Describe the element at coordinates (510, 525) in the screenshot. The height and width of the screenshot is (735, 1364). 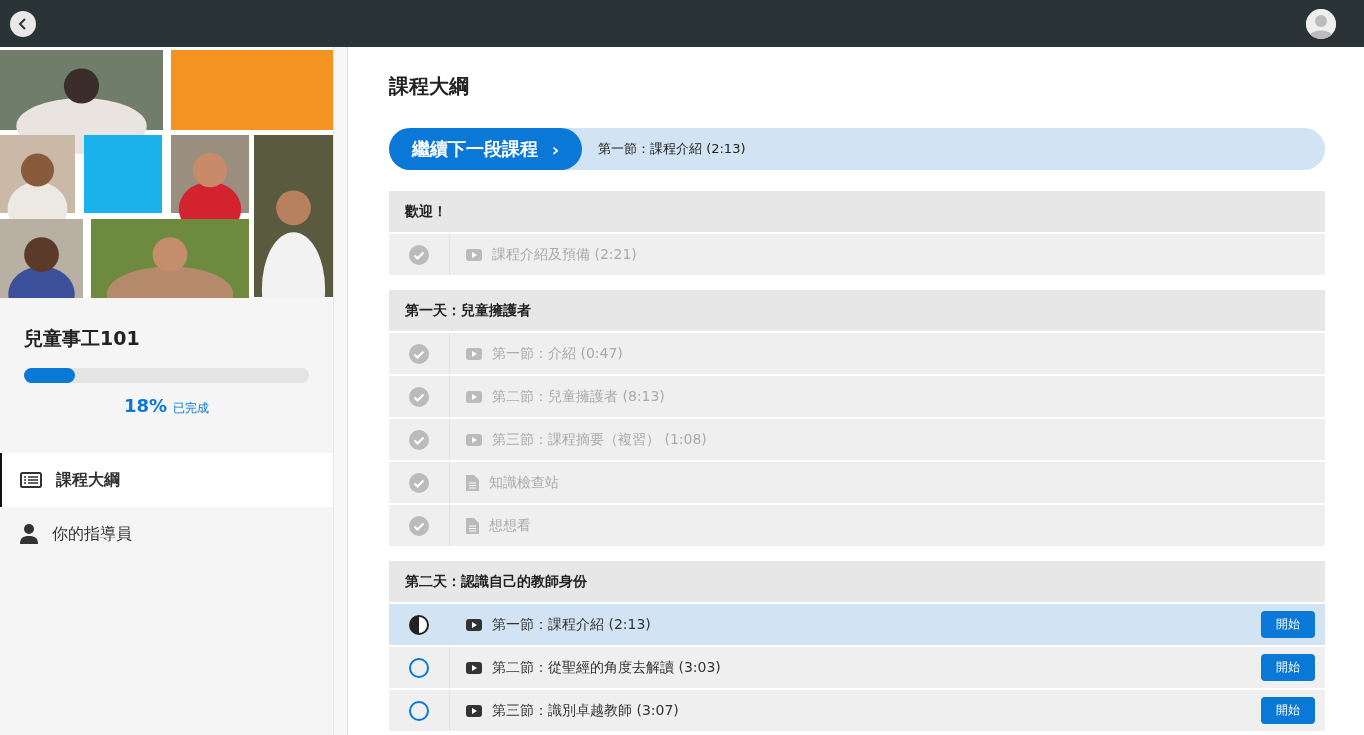
I see `lesson-title: 想想看` at that location.